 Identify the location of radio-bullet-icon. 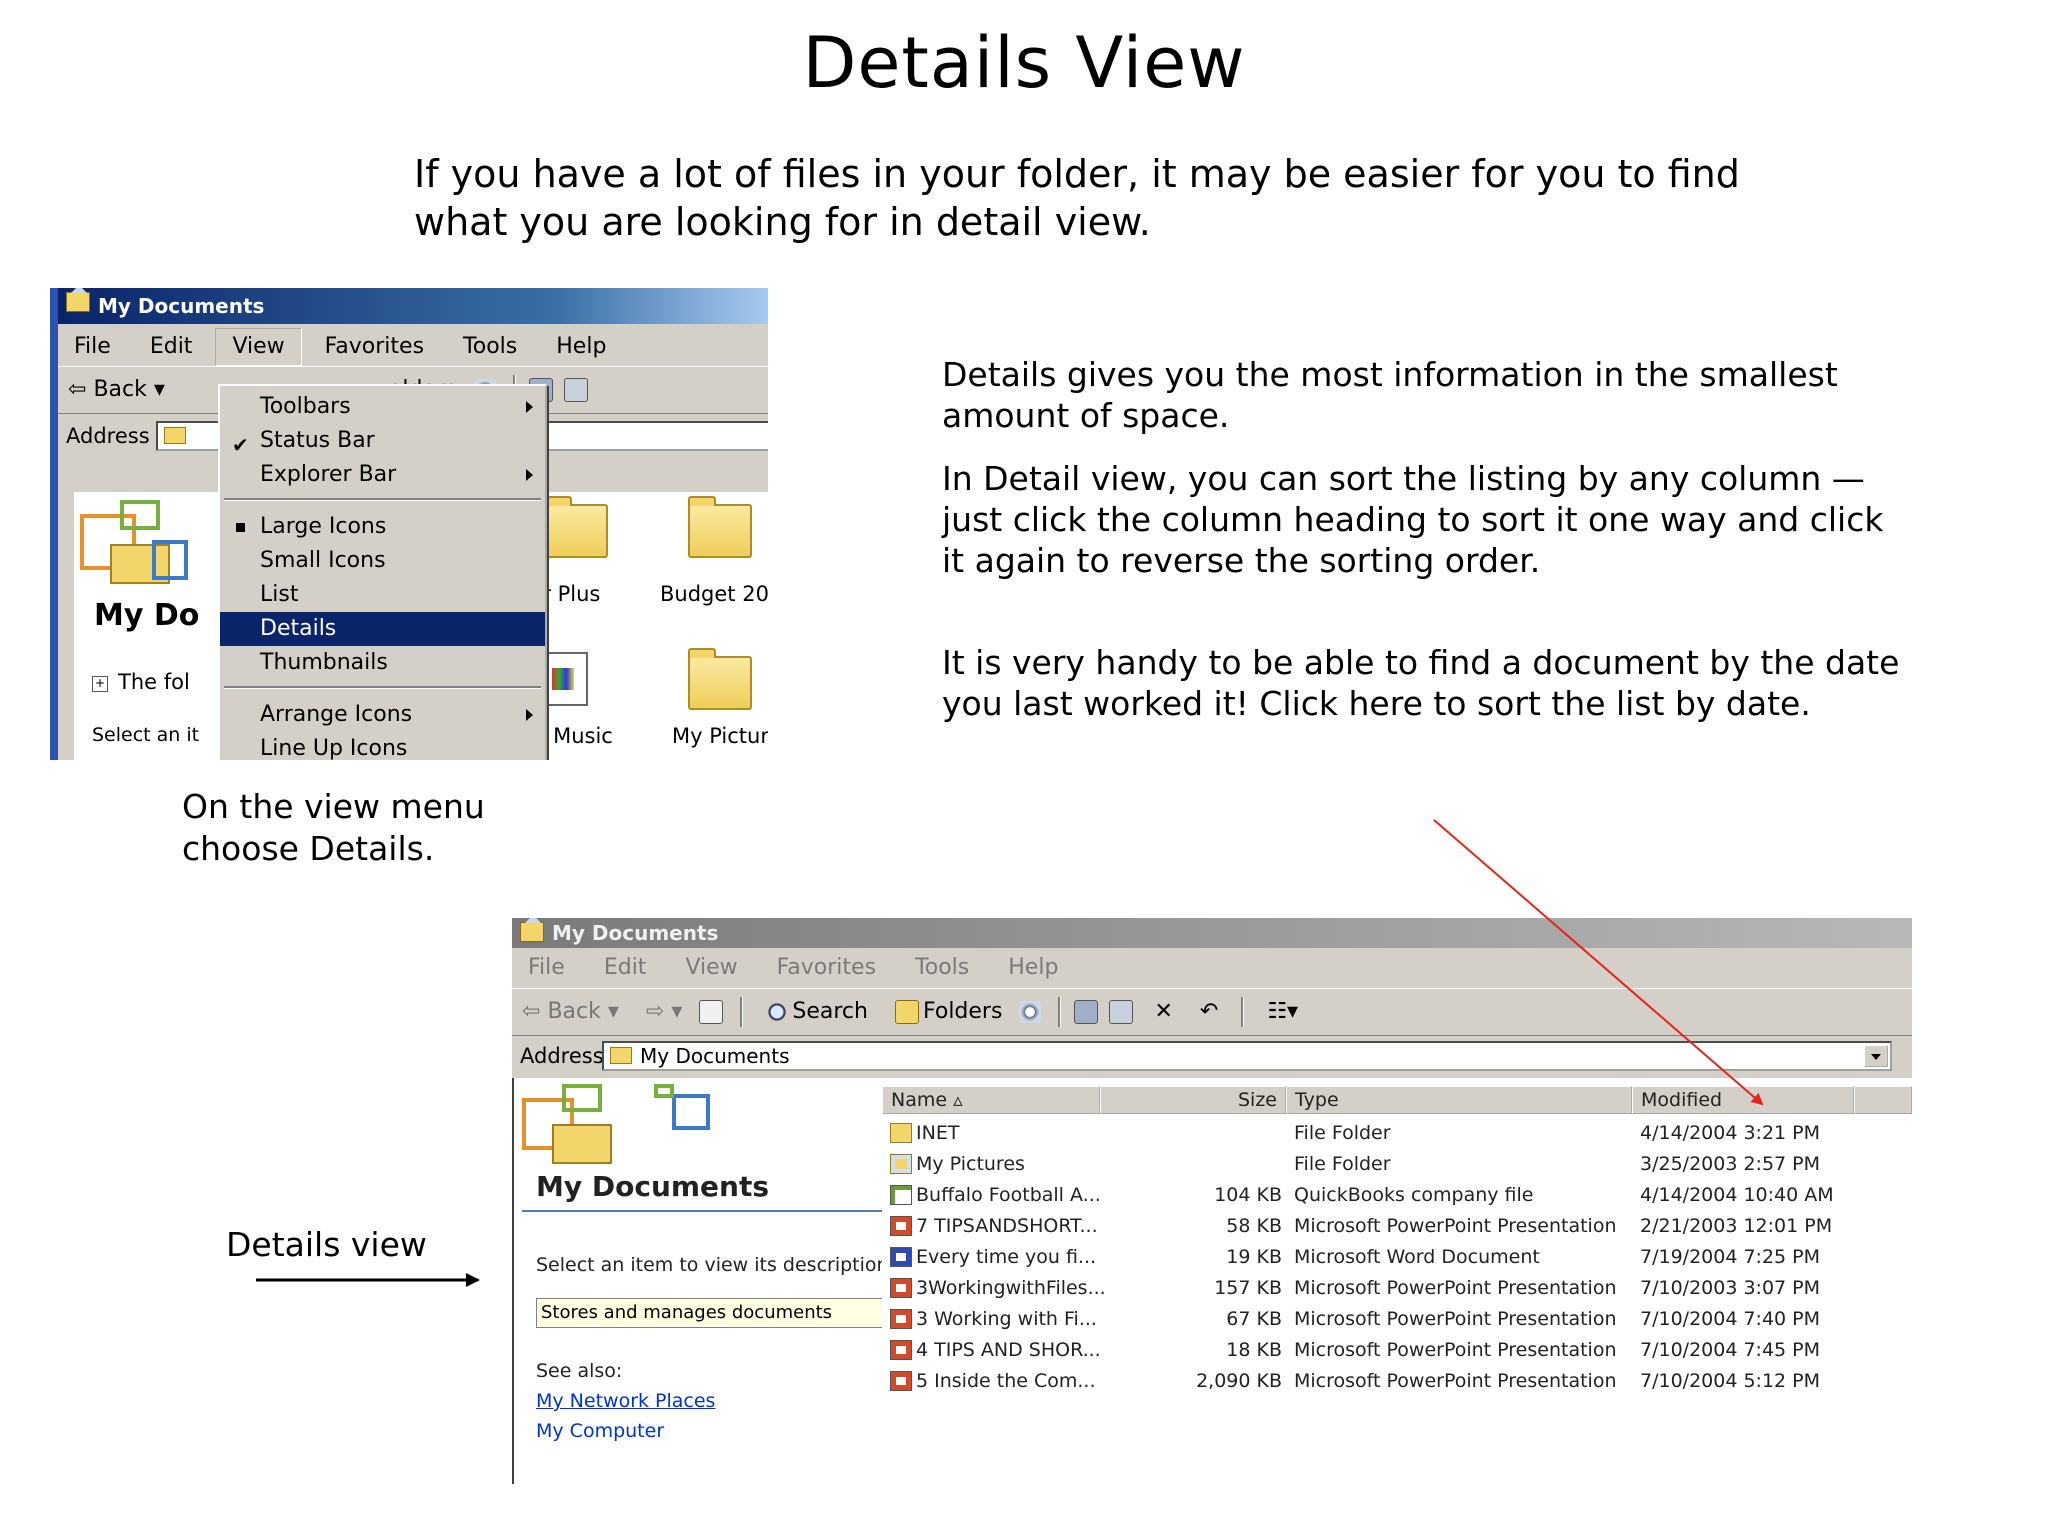
(240, 527).